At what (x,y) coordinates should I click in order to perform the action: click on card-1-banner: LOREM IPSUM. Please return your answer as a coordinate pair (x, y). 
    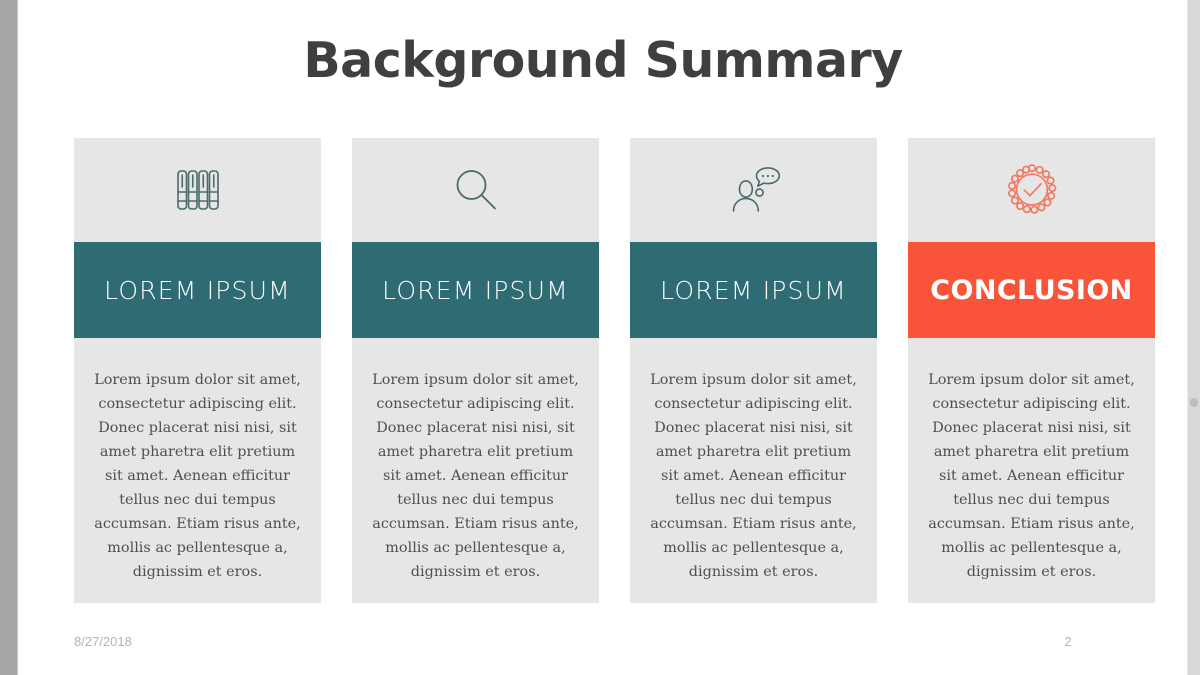
    Looking at the image, I should click on (197, 290).